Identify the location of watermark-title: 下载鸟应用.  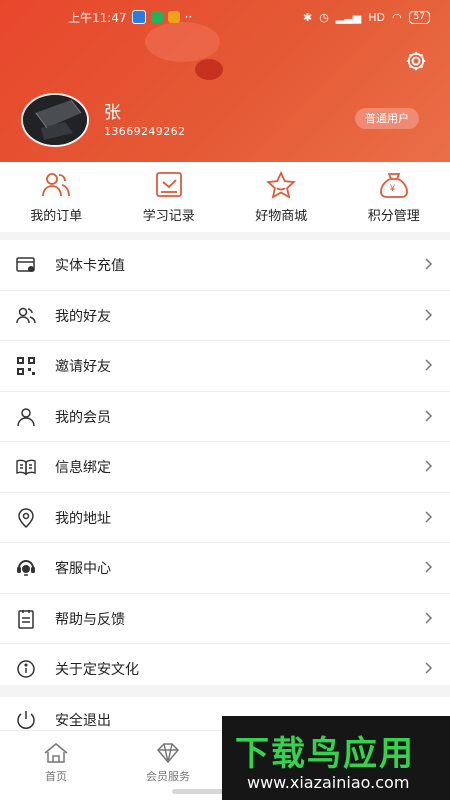
(325, 750).